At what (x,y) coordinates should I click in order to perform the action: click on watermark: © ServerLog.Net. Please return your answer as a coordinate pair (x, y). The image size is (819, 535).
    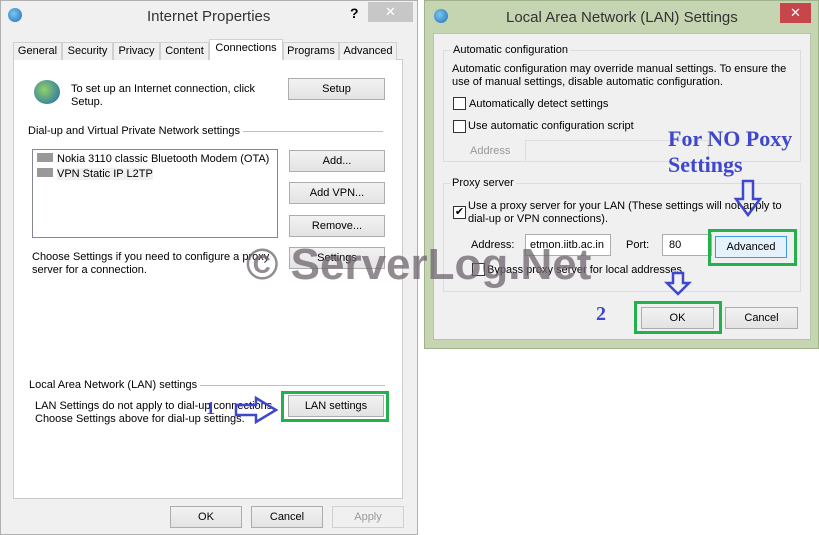
    Looking at the image, I should click on (419, 264).